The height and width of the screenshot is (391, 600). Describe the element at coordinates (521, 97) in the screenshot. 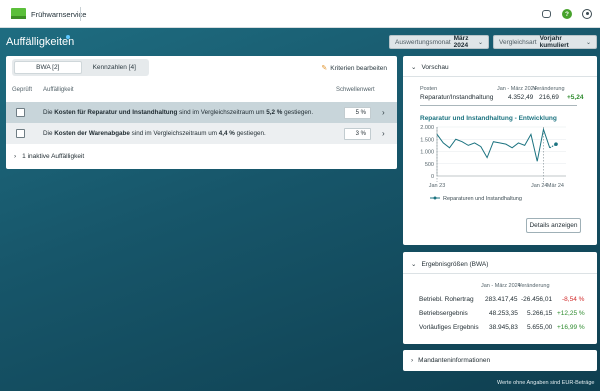

I see `preview-value: 4.352,49` at that location.